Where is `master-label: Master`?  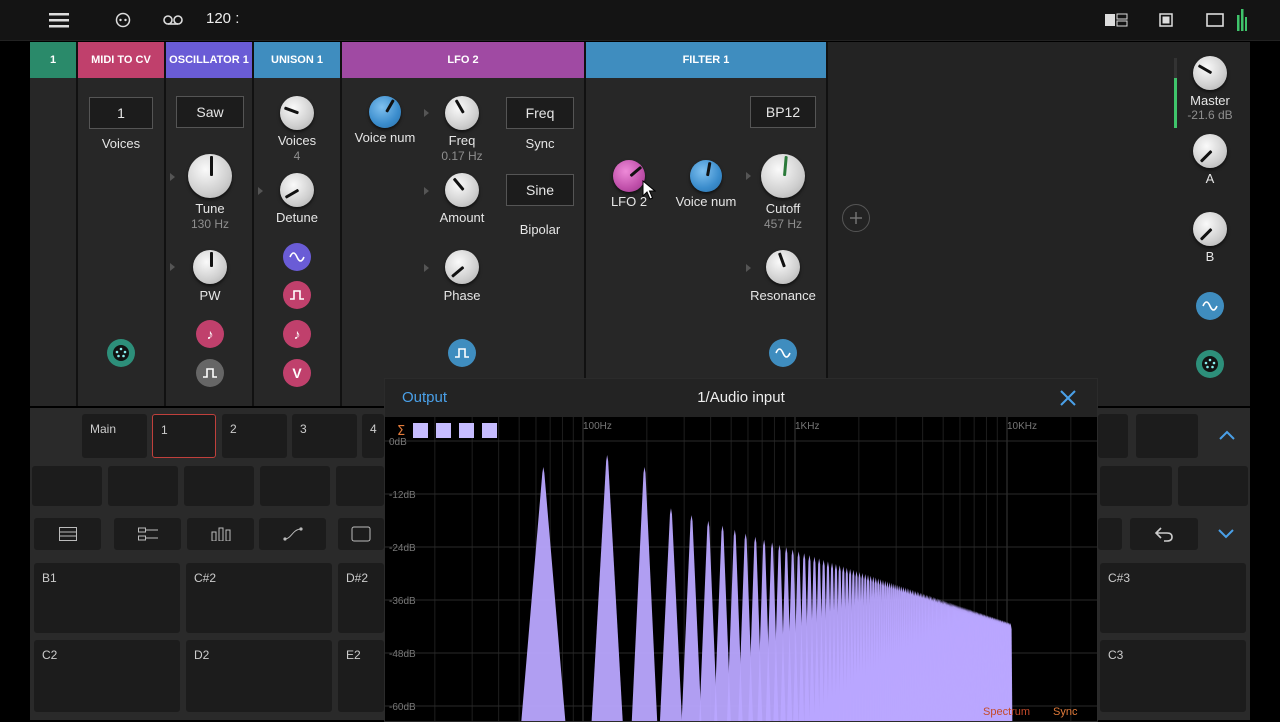
master-label: Master is located at coordinates (1210, 100).